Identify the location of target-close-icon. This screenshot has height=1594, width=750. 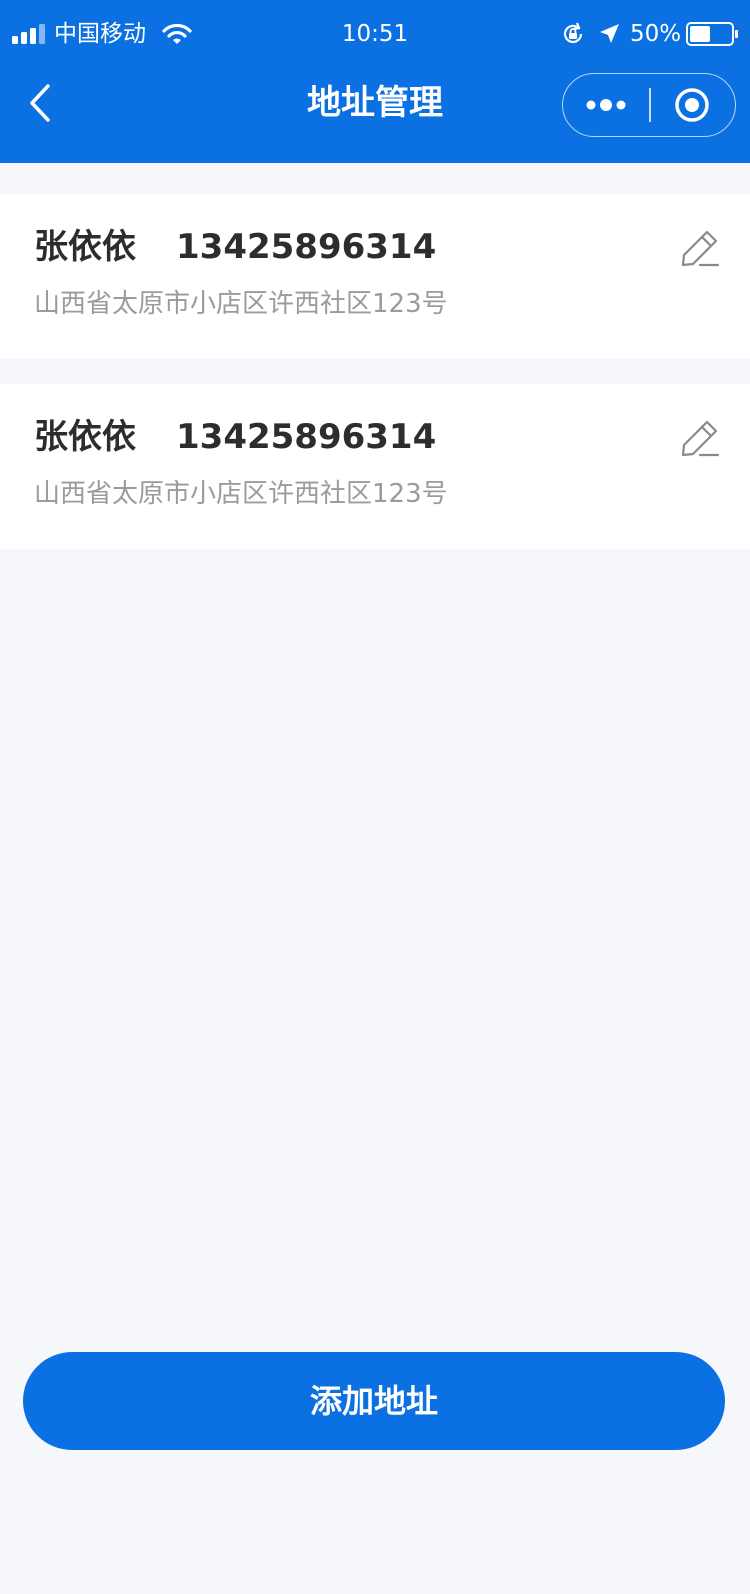
(693, 104).